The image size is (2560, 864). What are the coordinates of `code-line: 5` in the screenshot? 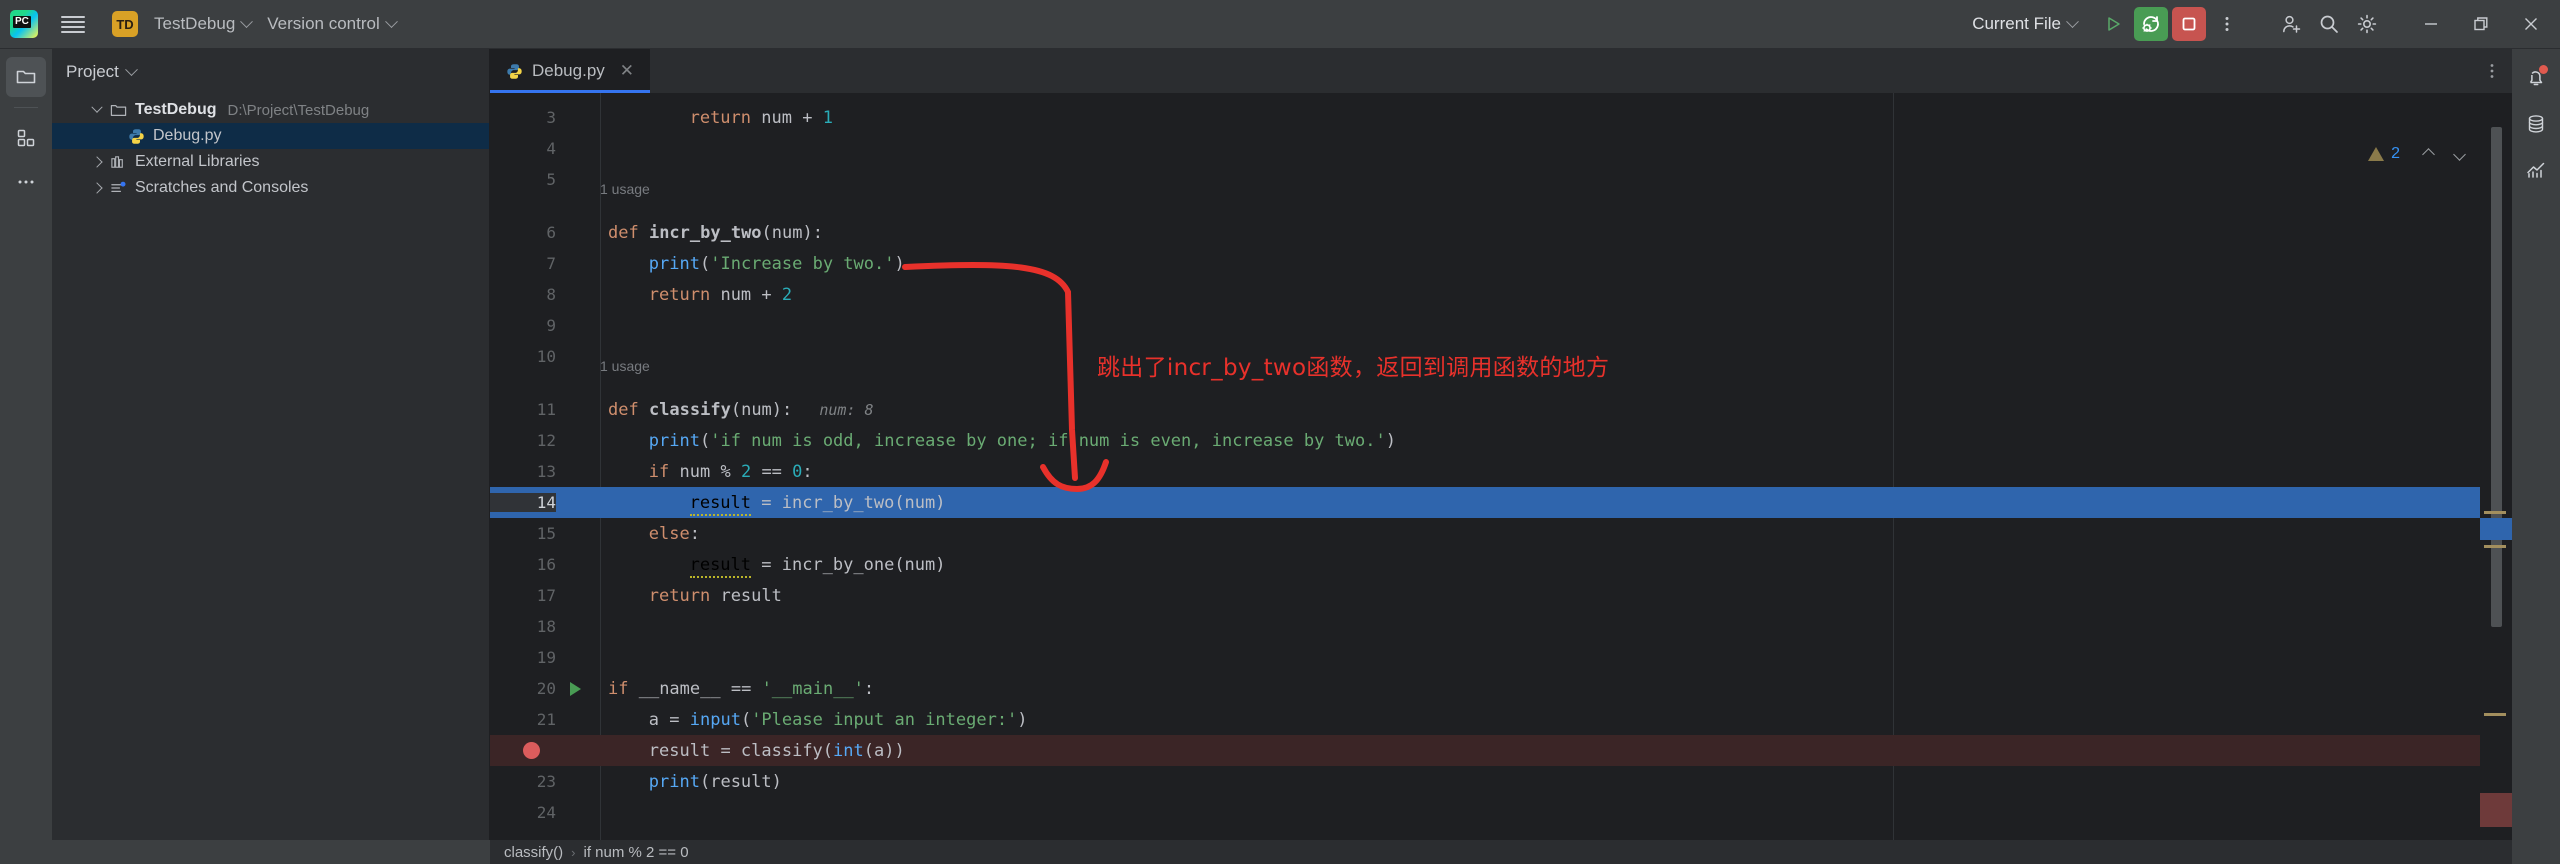 It's located at (1501, 179).